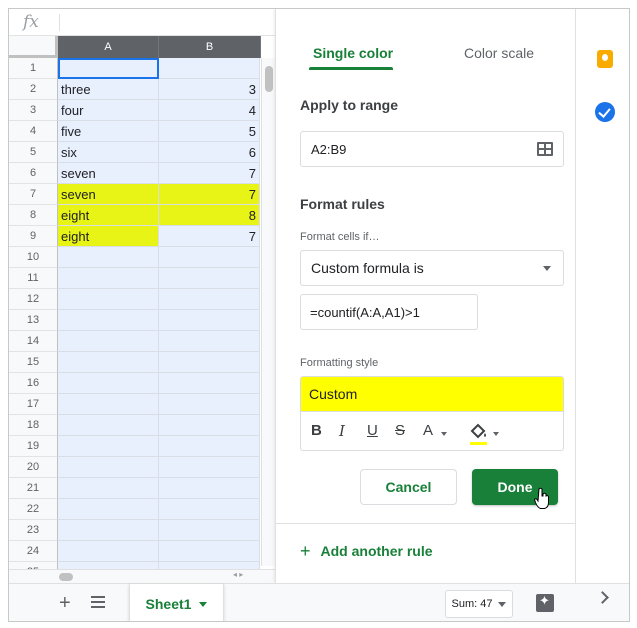  Describe the element at coordinates (33, 509) in the screenshot. I see `row-number: 22` at that location.